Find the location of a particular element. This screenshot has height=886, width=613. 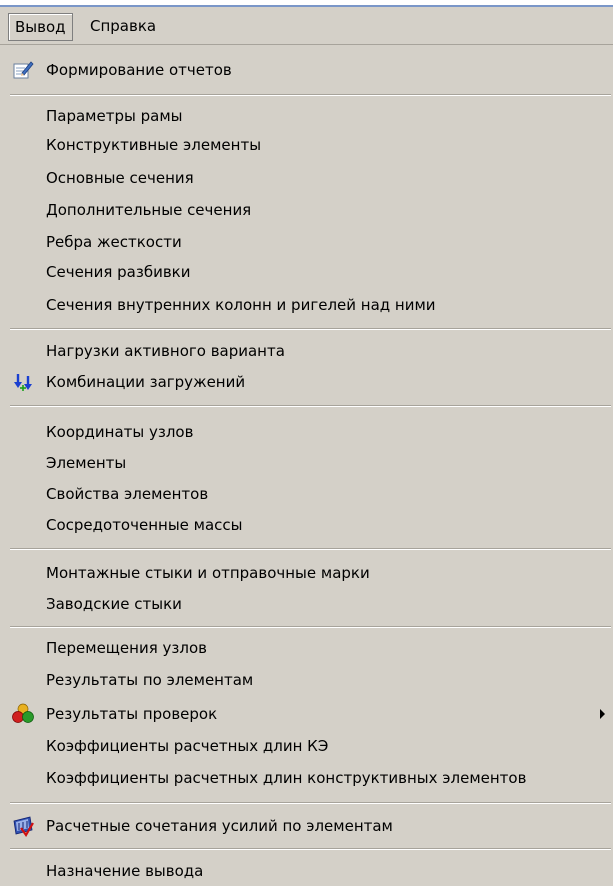

menu-item-assembly-joints: Монтажные стыки и отправочные марки is located at coordinates (306, 573).